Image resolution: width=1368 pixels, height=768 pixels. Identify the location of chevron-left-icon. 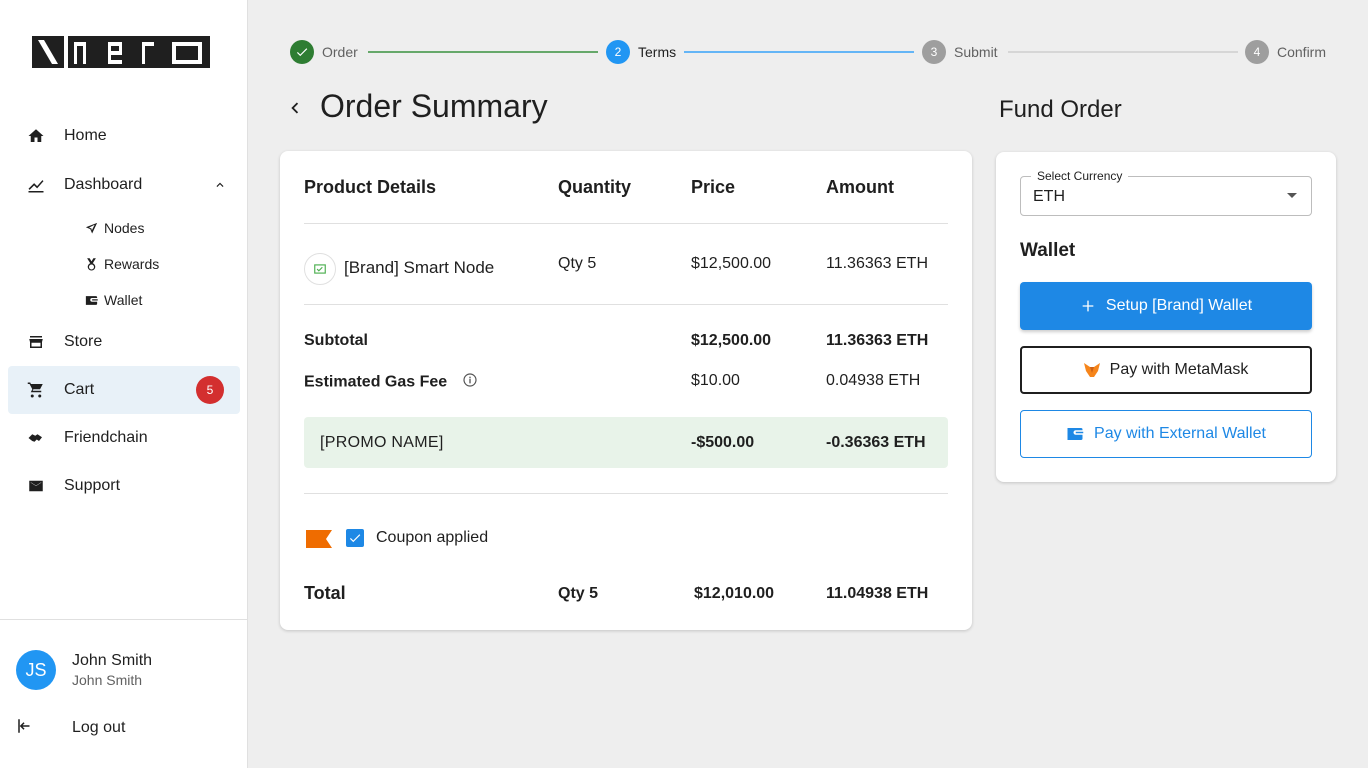
(295, 108).